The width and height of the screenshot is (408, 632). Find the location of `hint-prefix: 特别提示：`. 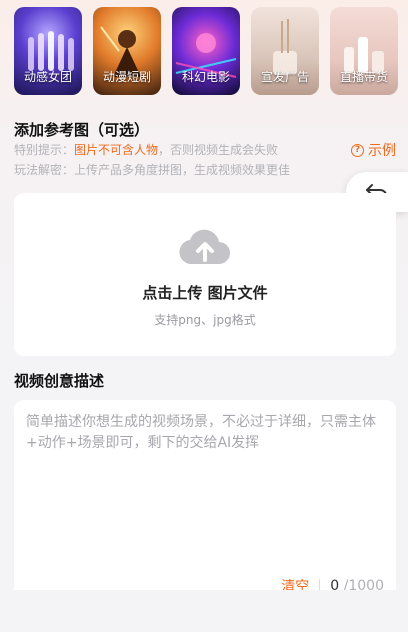

hint-prefix: 特别提示： is located at coordinates (44, 150).